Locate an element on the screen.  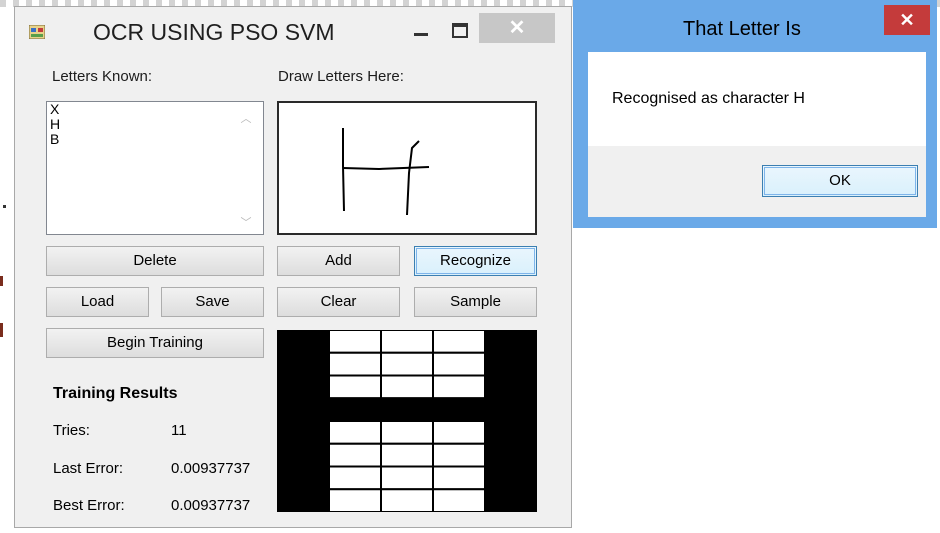
dialog-close-button: ✕ is located at coordinates (907, 20).